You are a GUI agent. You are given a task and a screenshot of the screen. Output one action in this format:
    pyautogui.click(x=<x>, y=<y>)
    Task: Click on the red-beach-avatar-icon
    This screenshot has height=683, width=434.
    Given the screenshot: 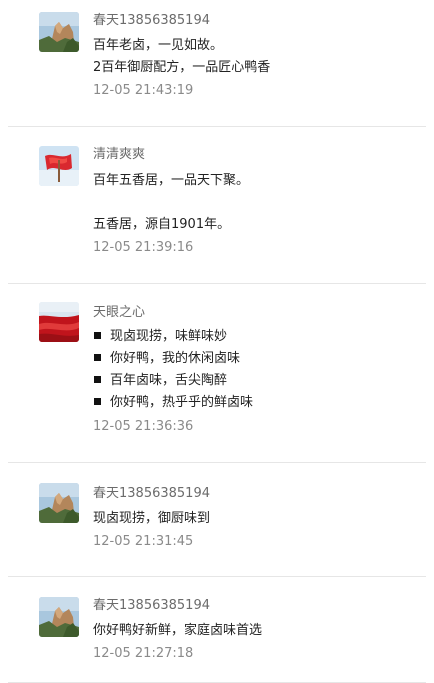 What is the action you would take?
    pyautogui.click(x=59, y=322)
    